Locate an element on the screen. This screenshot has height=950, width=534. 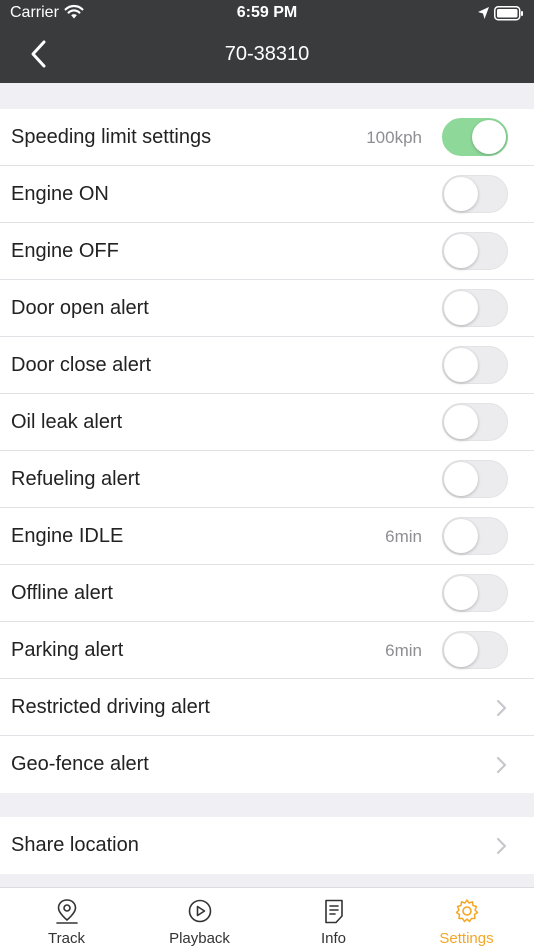
door-close-toggle is located at coordinates (475, 365).